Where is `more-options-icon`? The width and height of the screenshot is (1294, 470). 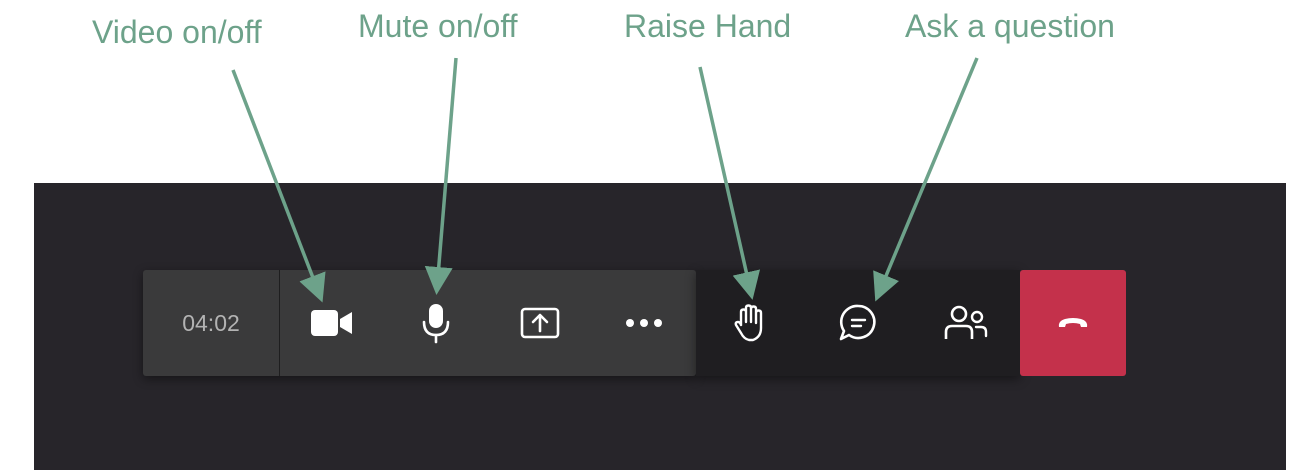
more-options-icon is located at coordinates (644, 323).